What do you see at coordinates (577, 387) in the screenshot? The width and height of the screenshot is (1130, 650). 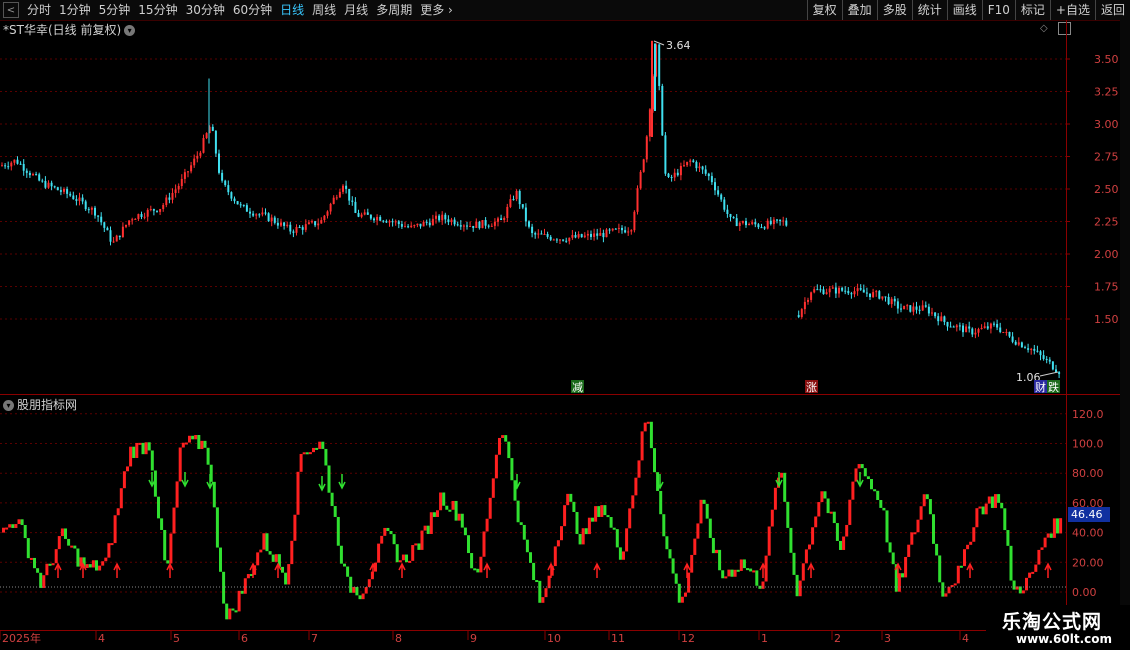 I see `reduce-marker: 减` at bounding box center [577, 387].